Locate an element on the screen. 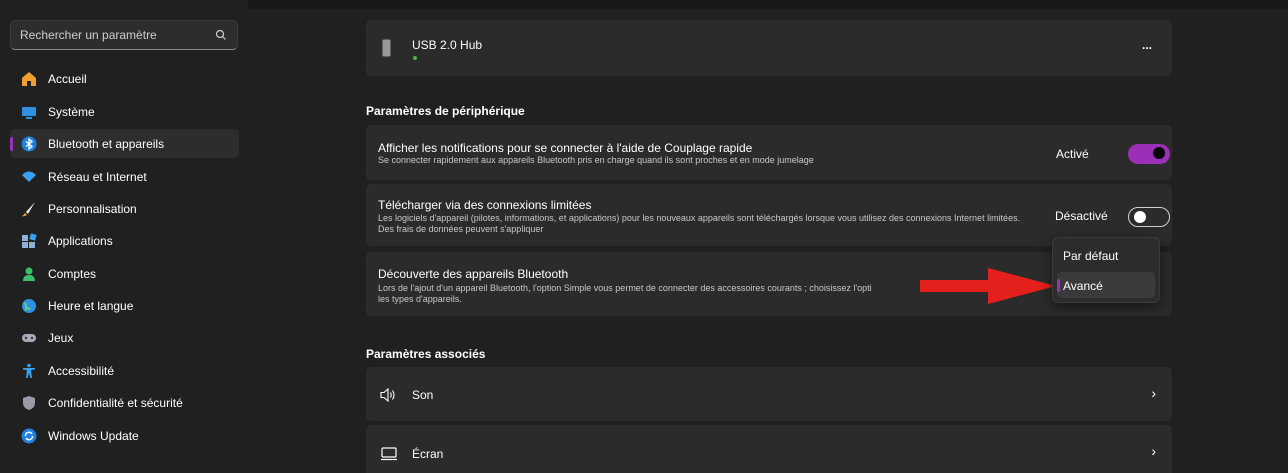 The width and height of the screenshot is (1288, 473). search-input: Rechercher un paramètre is located at coordinates (88, 35).